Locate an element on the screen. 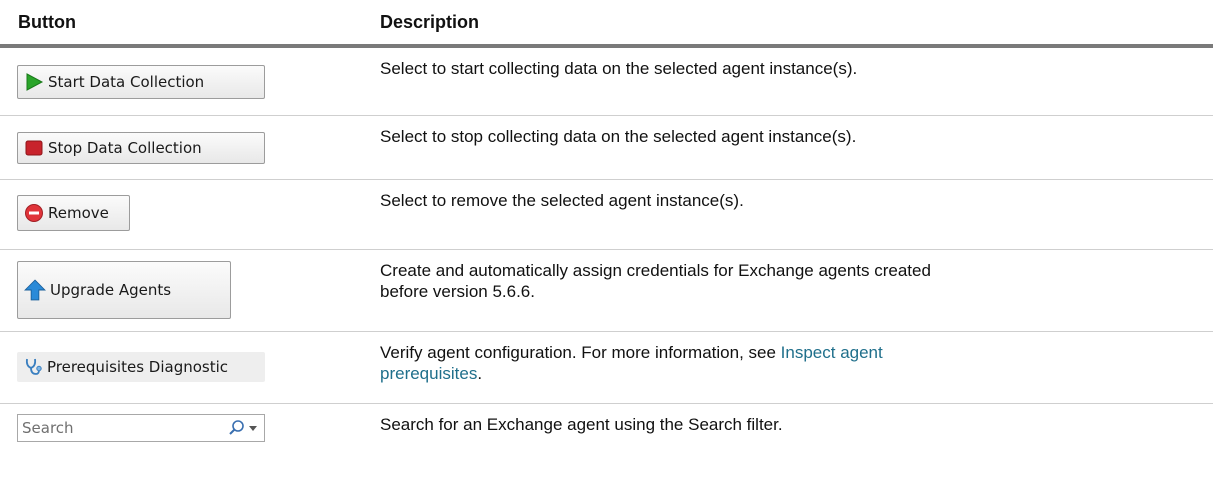 This screenshot has width=1213, height=485. button-label: Remove is located at coordinates (78, 213).